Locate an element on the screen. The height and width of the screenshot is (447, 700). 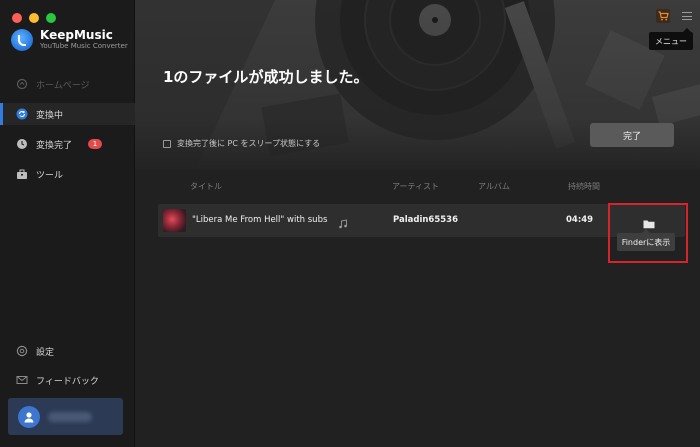
folder-icon is located at coordinates (649, 221).